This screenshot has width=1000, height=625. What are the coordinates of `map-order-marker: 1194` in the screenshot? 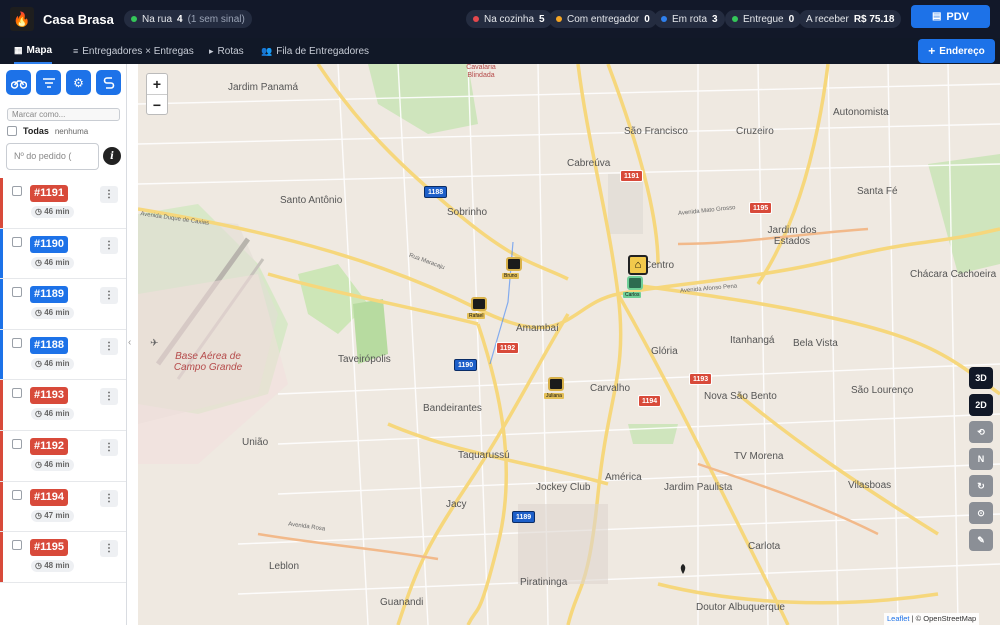 It's located at (650, 401).